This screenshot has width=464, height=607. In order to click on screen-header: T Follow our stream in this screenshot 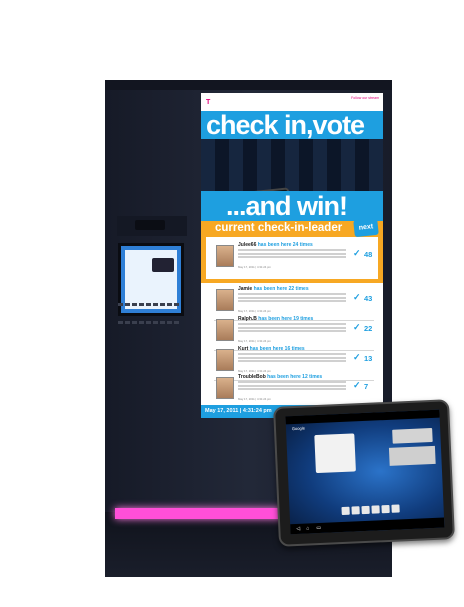, I will do `click(292, 102)`.